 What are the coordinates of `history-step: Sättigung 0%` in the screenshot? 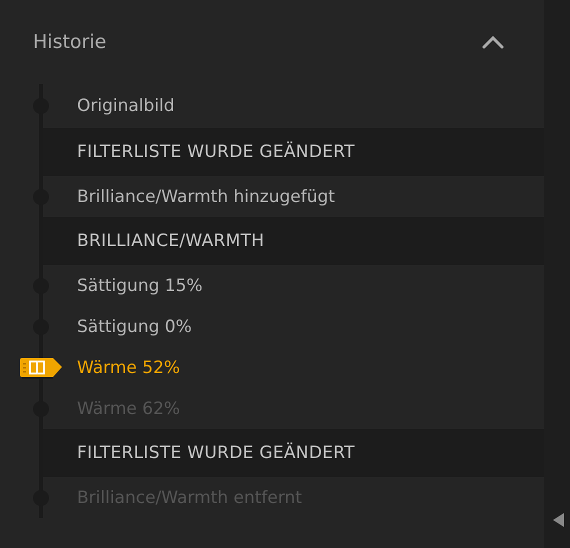 It's located at (304, 326).